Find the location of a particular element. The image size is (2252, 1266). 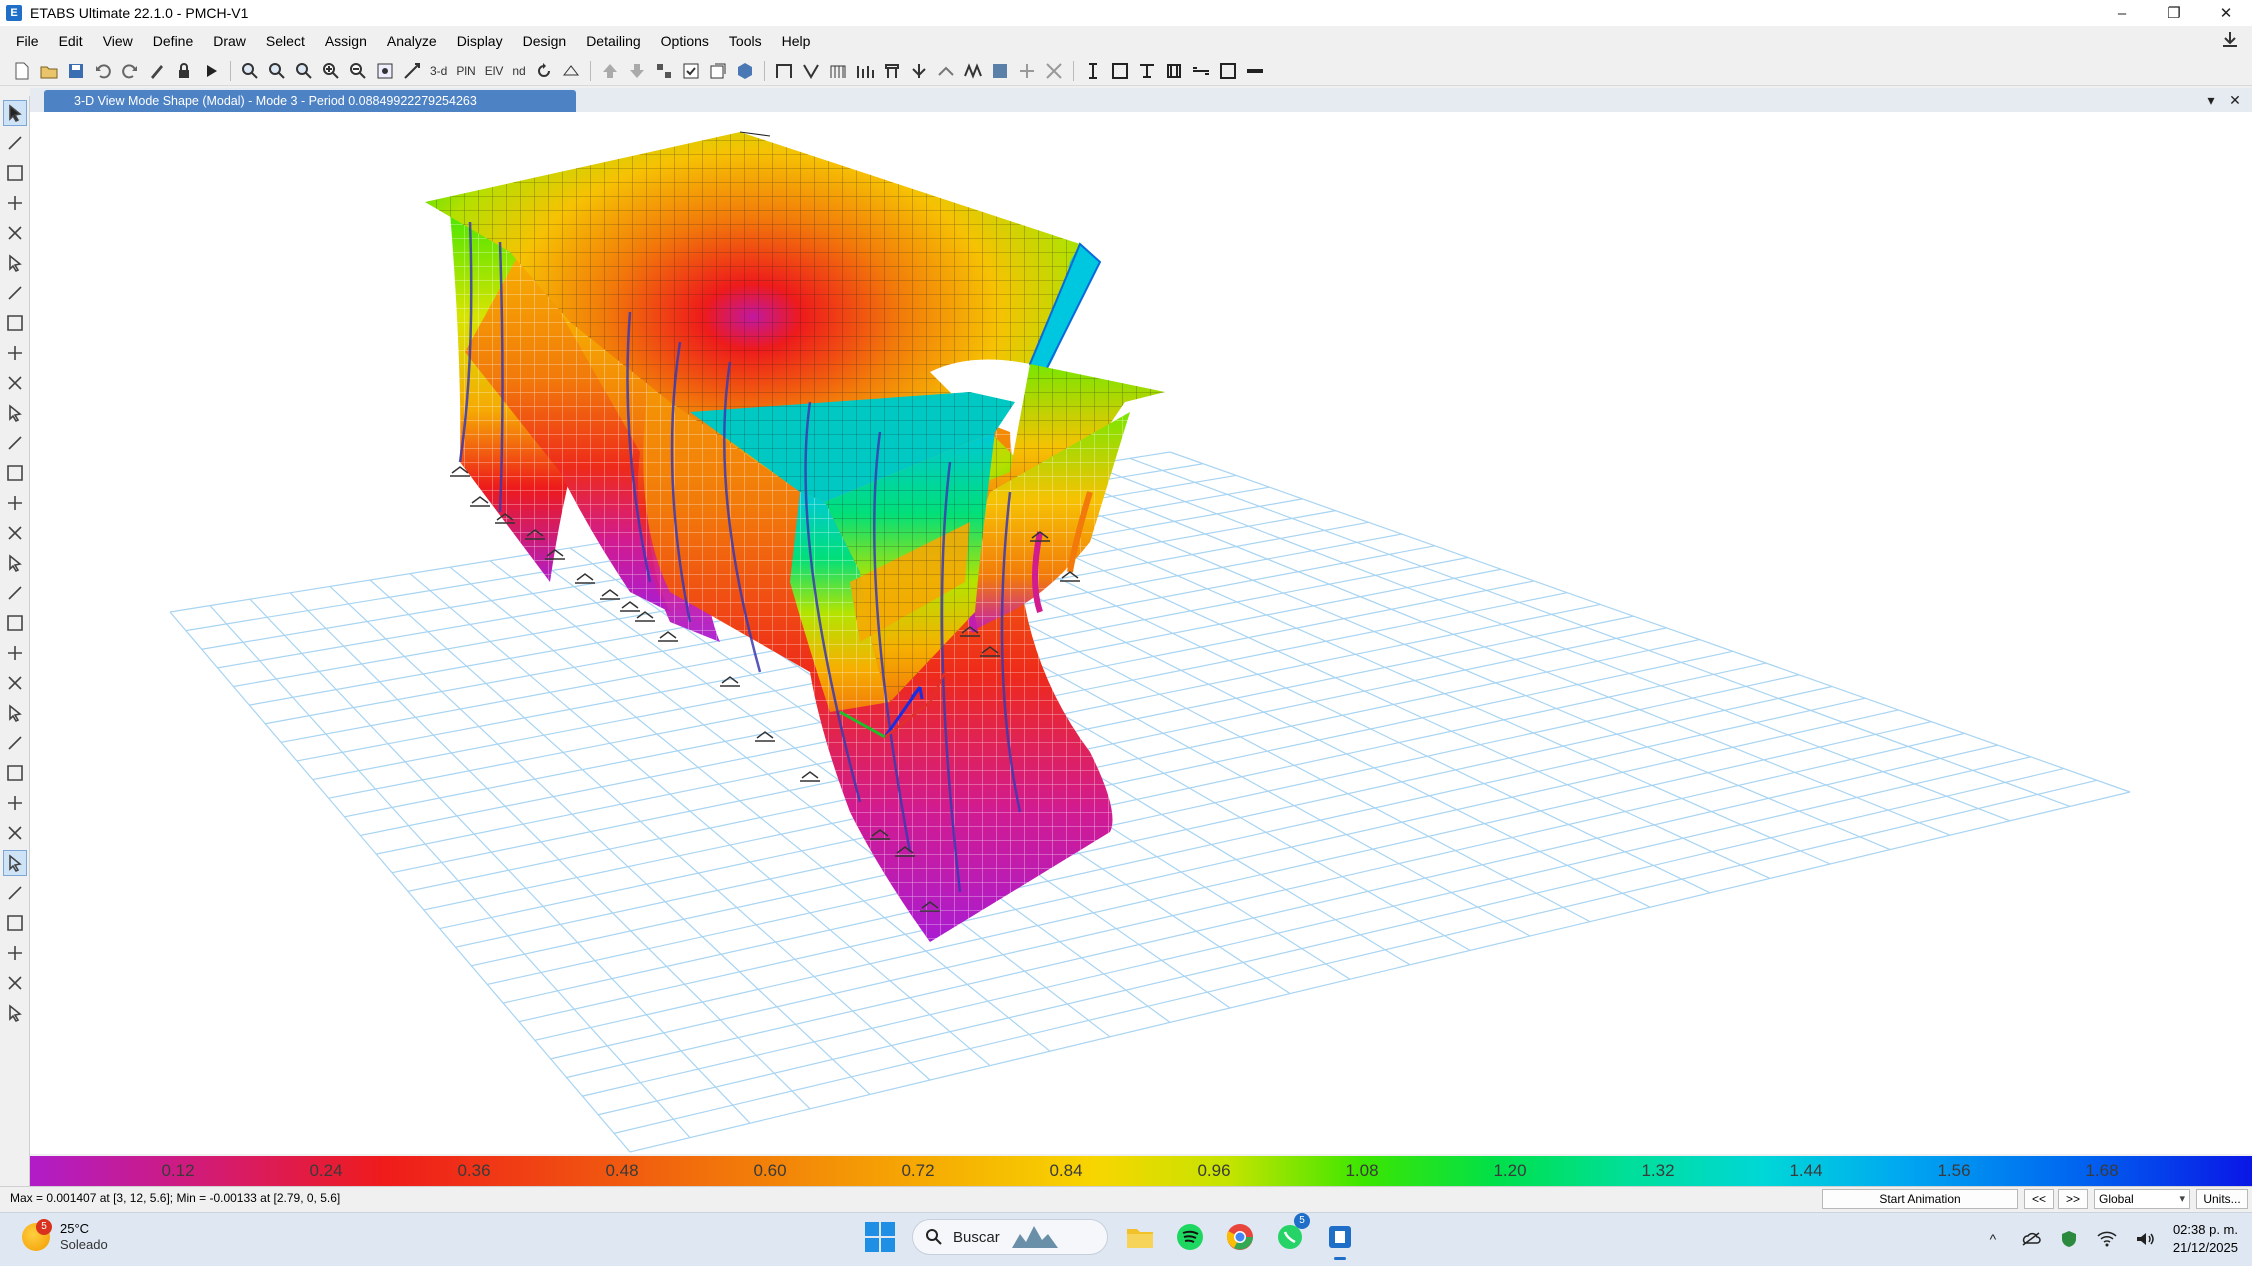

new-model-icon is located at coordinates (22, 71).